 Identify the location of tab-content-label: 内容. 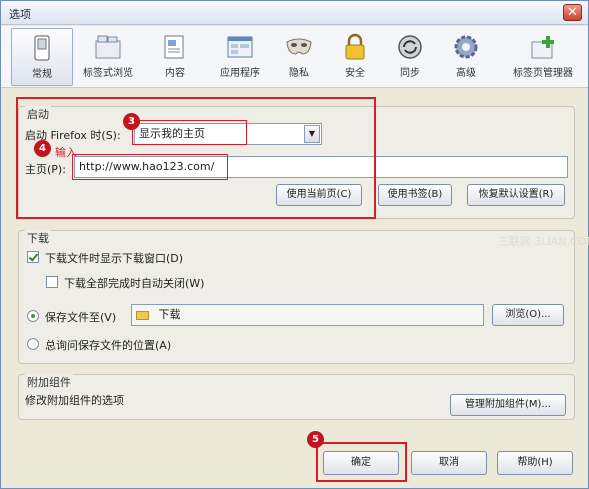
(175, 73).